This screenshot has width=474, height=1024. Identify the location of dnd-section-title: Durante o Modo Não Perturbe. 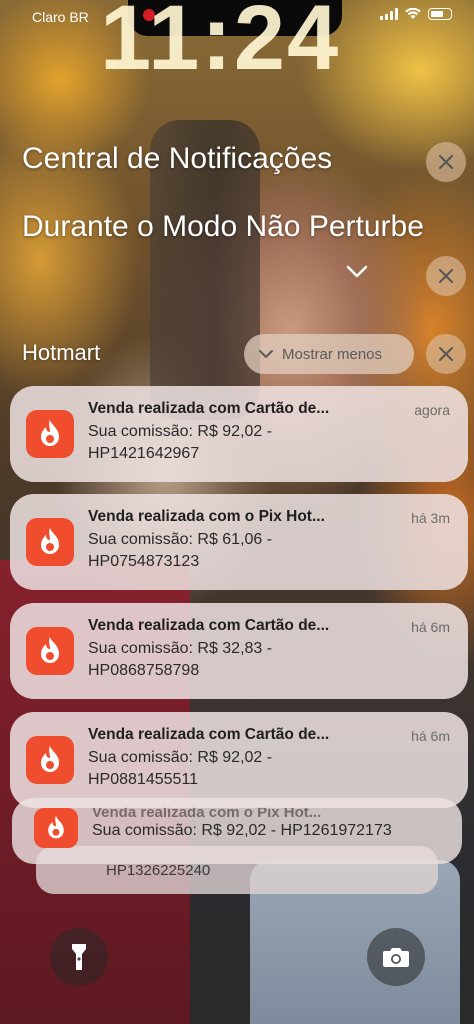
(223, 226).